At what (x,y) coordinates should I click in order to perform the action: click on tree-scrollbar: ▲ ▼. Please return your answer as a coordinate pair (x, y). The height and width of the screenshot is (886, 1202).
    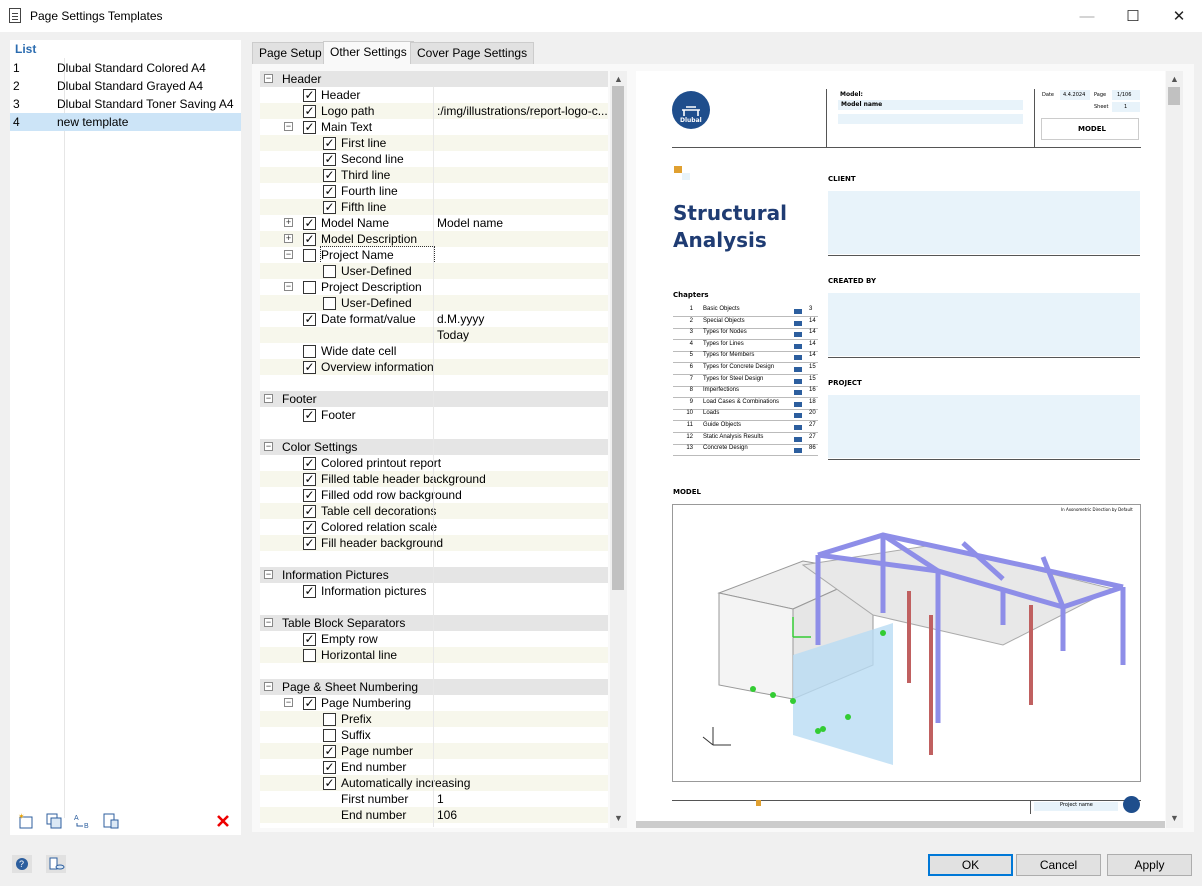
    Looking at the image, I should click on (618, 449).